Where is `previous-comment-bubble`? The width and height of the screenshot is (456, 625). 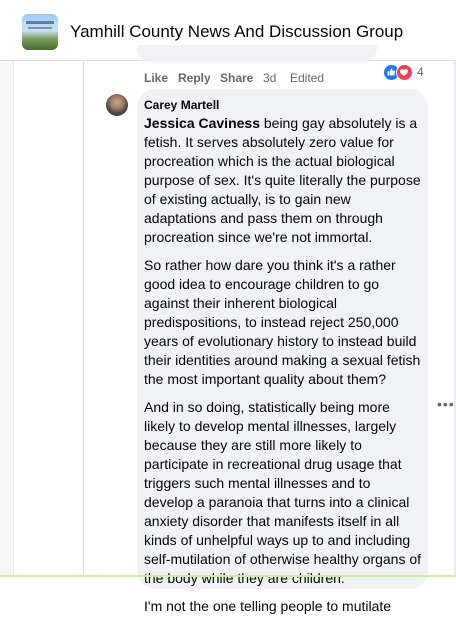
previous-comment-bubble is located at coordinates (257, 53).